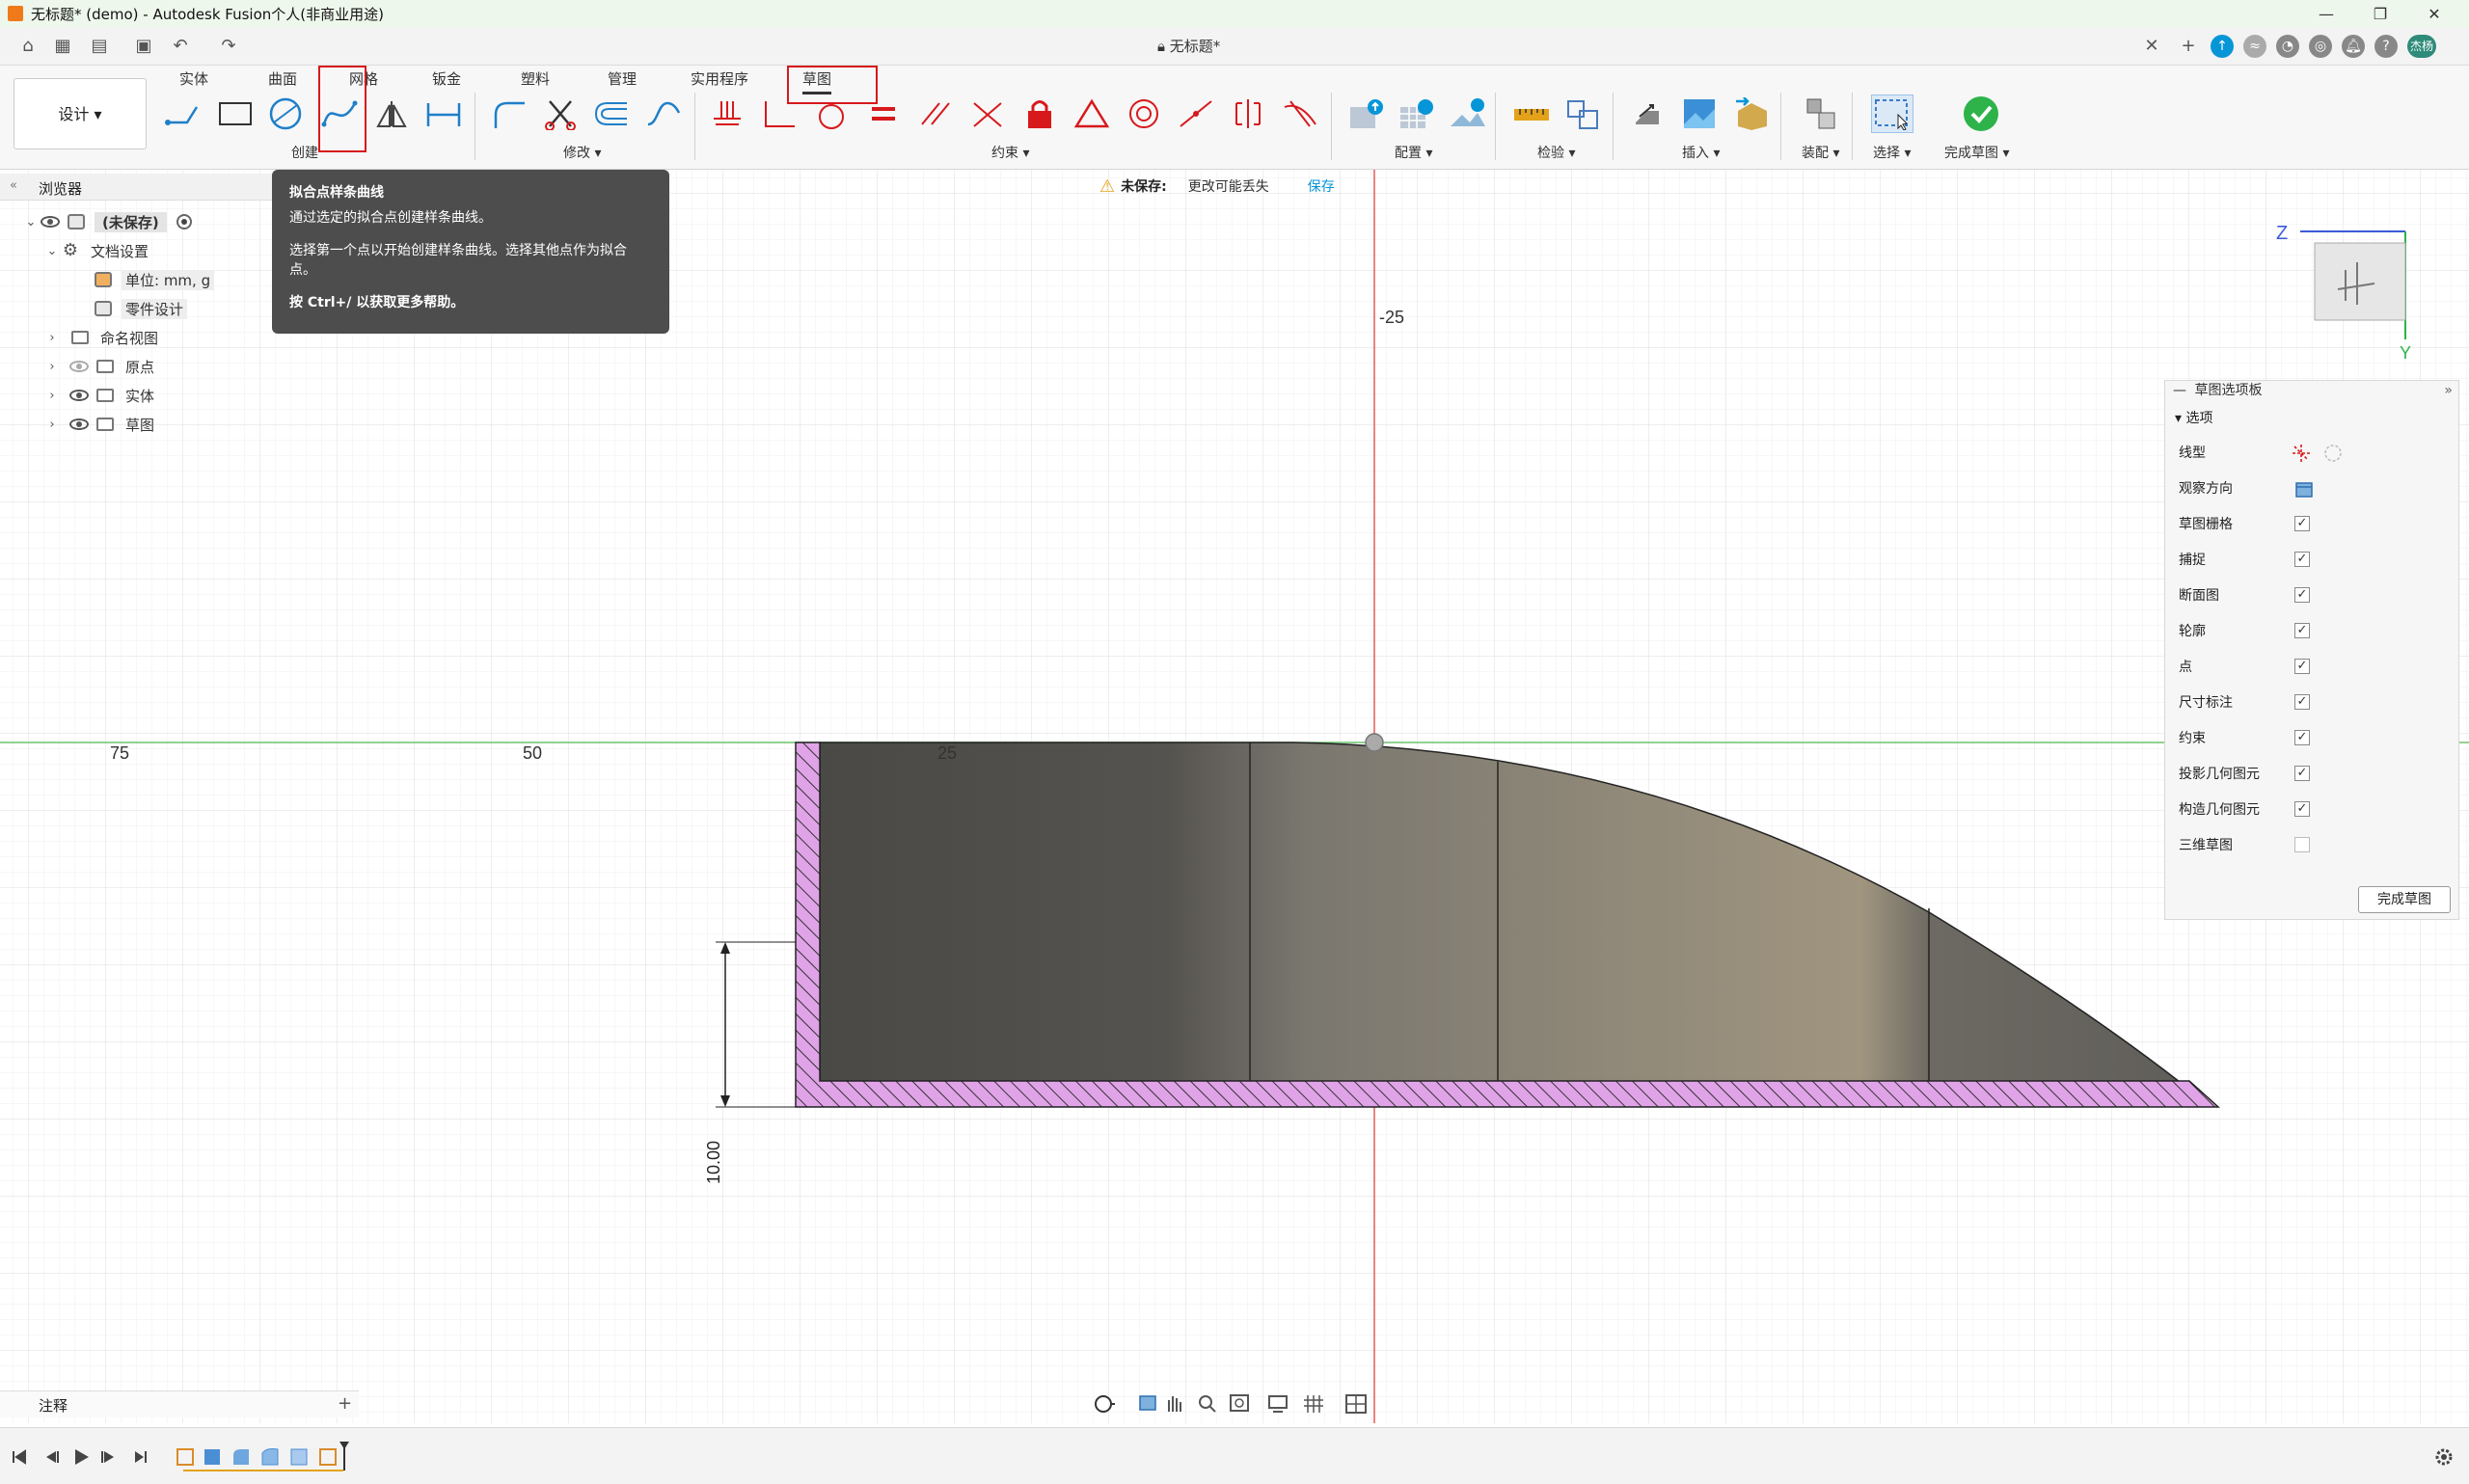  What do you see at coordinates (2302, 773) in the screenshot?
I see `projected-geometry-checkbox: ✓` at bounding box center [2302, 773].